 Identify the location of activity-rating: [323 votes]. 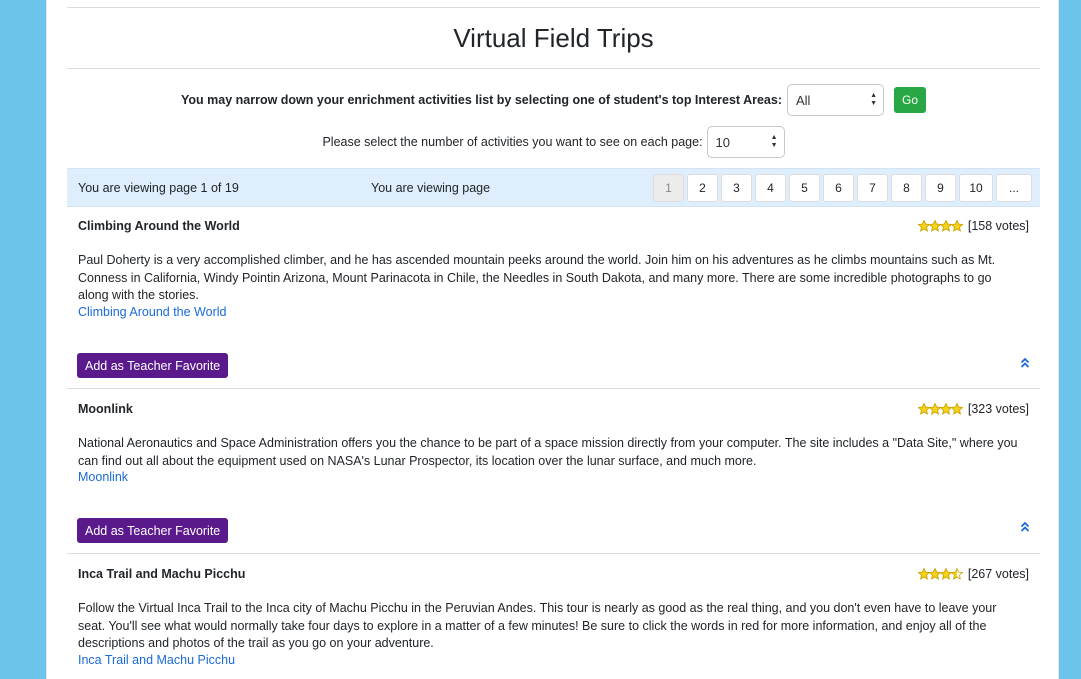
(973, 409).